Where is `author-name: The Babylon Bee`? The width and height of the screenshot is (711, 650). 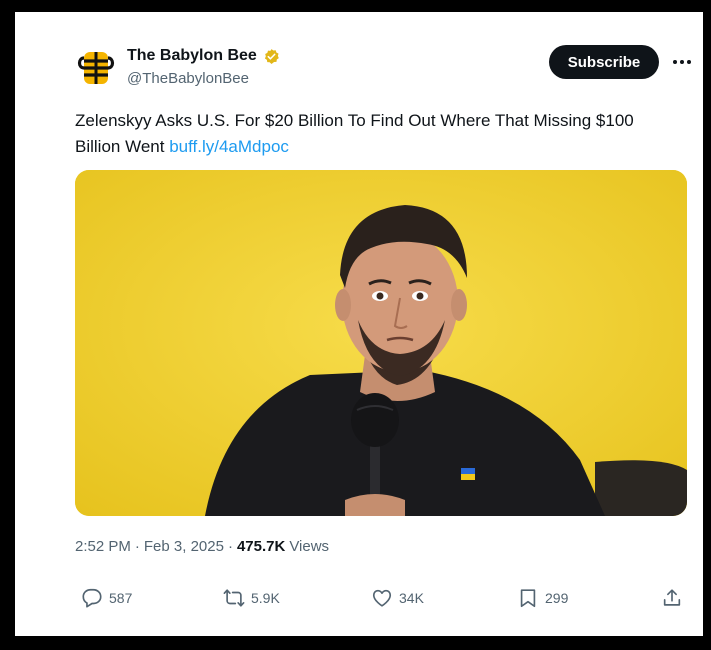 author-name: The Babylon Bee is located at coordinates (192, 56).